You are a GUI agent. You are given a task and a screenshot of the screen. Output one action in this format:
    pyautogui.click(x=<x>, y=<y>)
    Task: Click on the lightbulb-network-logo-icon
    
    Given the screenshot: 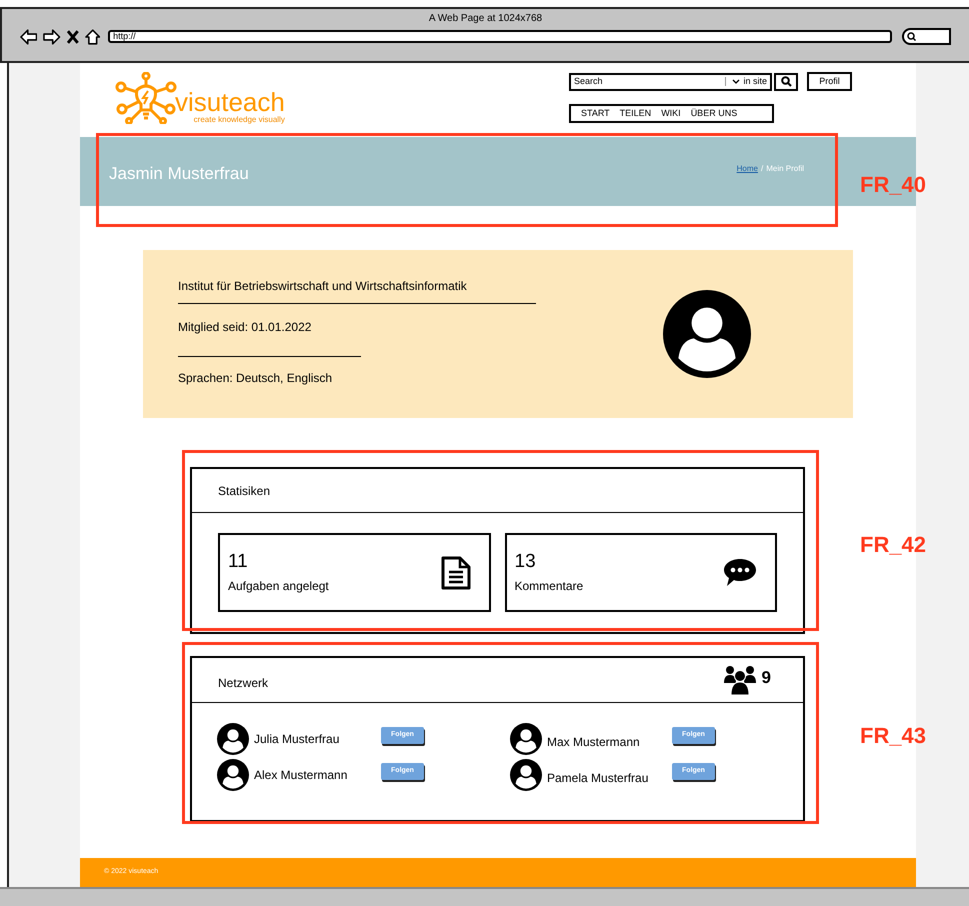 What is the action you would take?
    pyautogui.click(x=146, y=98)
    